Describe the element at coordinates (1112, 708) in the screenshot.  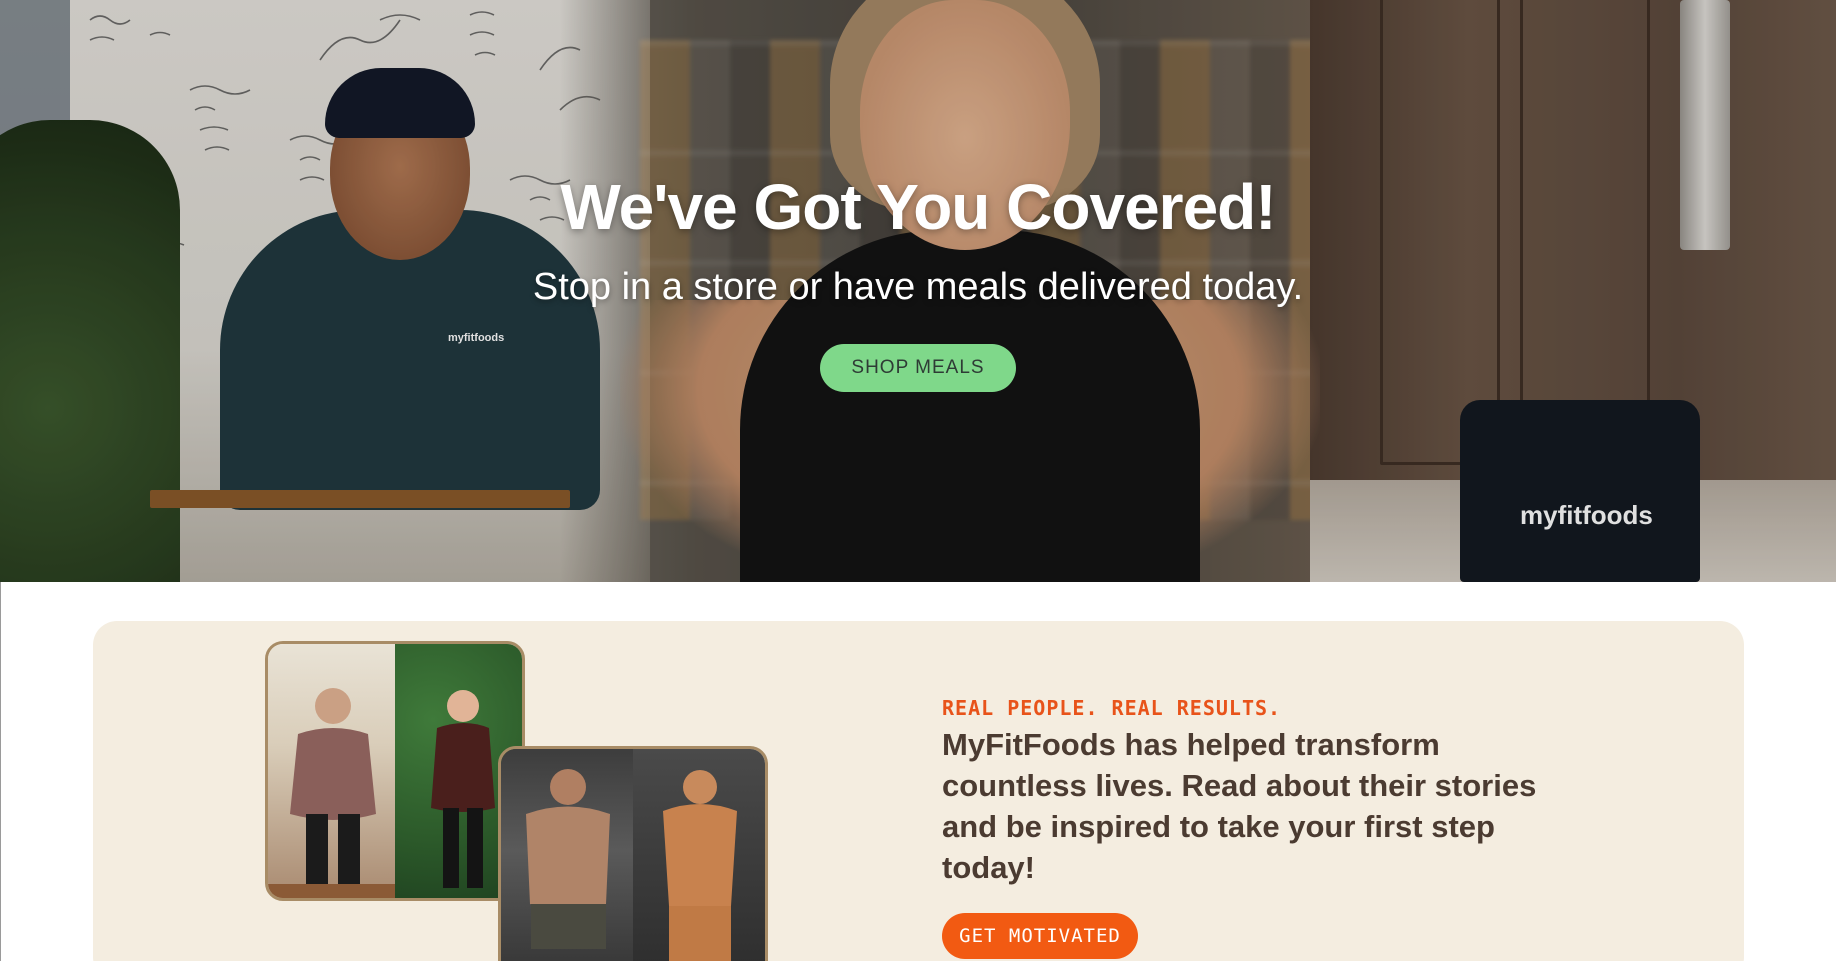
I see `results-eyebrow: REAL PEOPLE. REAL RESULTS.` at that location.